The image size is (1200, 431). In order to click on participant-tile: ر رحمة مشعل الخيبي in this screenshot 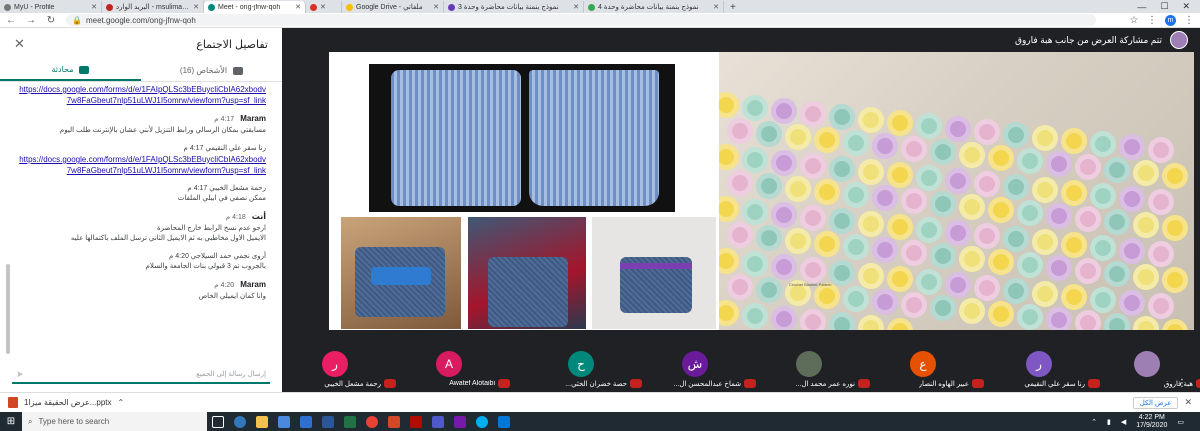, I will do `click(342, 370)`.